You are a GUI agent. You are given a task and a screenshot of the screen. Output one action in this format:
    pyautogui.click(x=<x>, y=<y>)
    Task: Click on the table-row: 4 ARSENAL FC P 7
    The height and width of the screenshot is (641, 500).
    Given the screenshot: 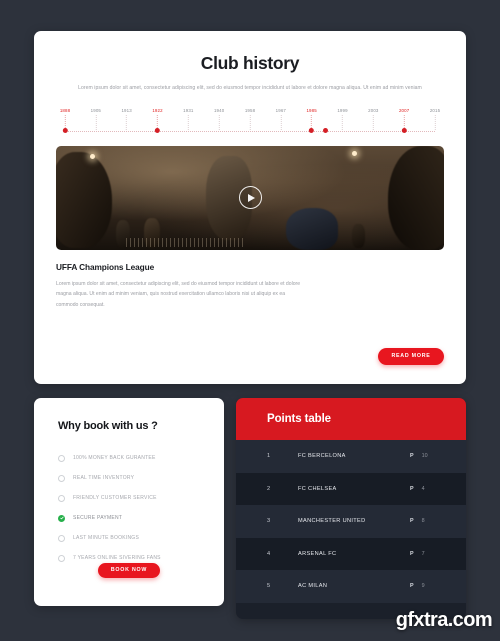 What is the action you would take?
    pyautogui.click(x=351, y=553)
    